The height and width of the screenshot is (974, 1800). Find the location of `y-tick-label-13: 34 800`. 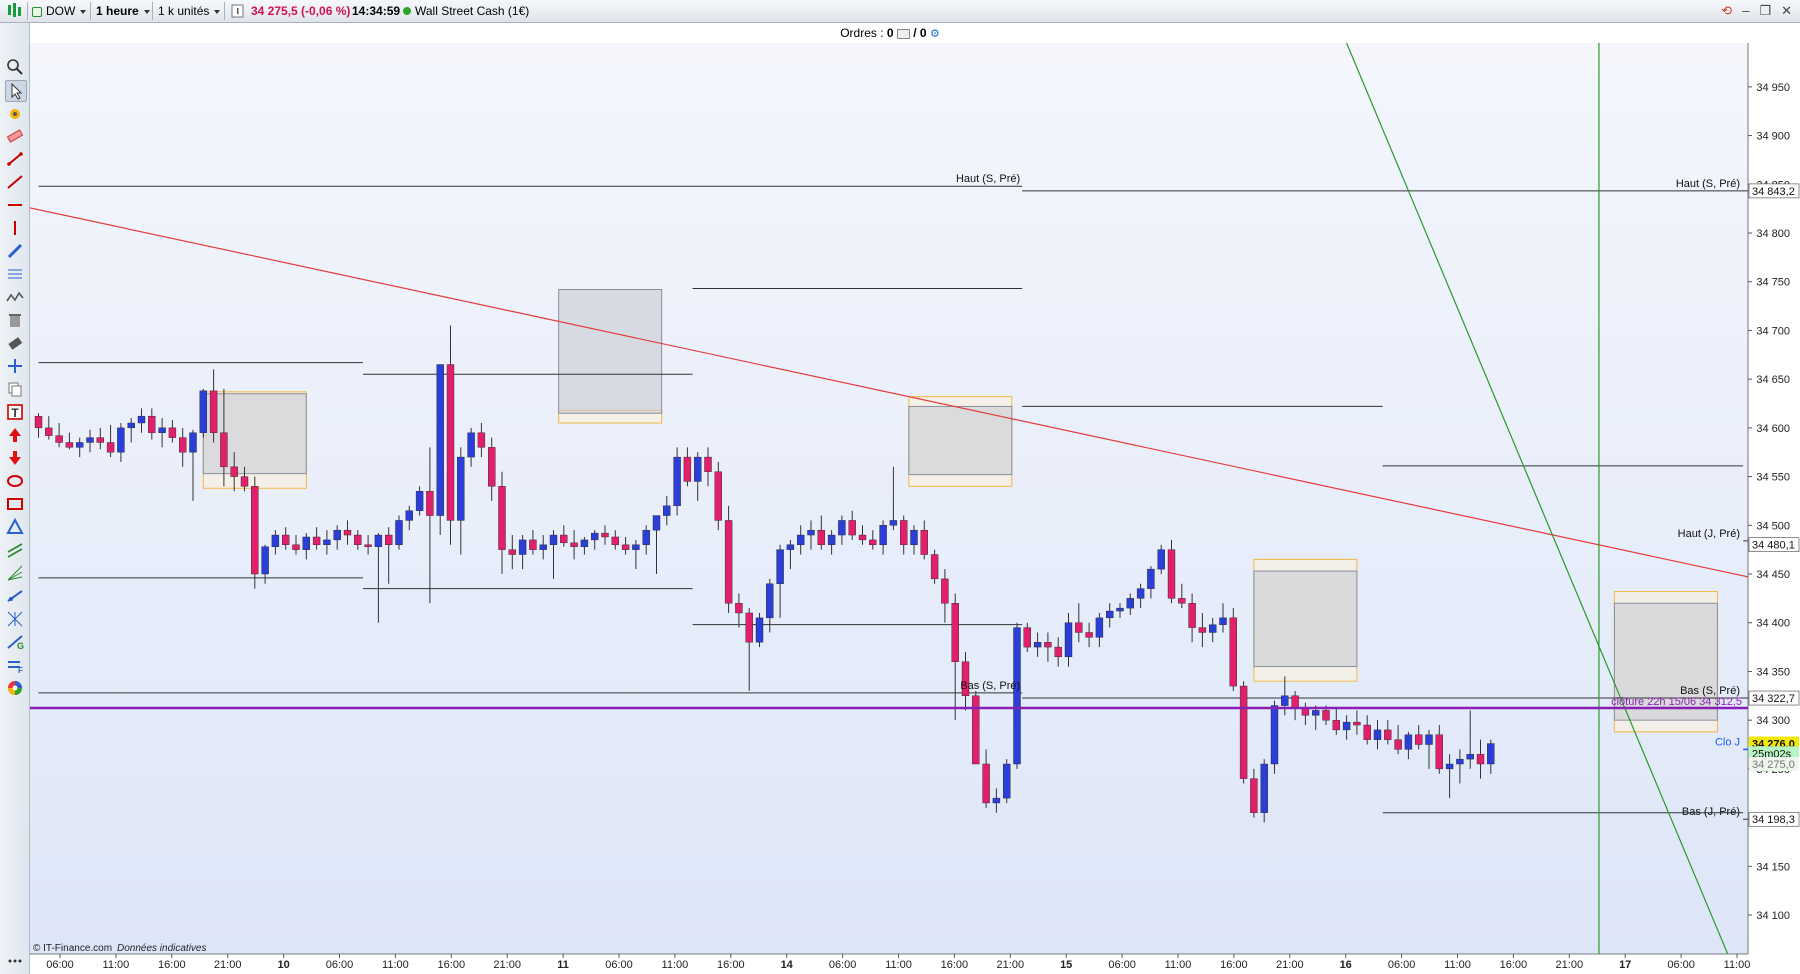

y-tick-label-13: 34 800 is located at coordinates (1773, 234).